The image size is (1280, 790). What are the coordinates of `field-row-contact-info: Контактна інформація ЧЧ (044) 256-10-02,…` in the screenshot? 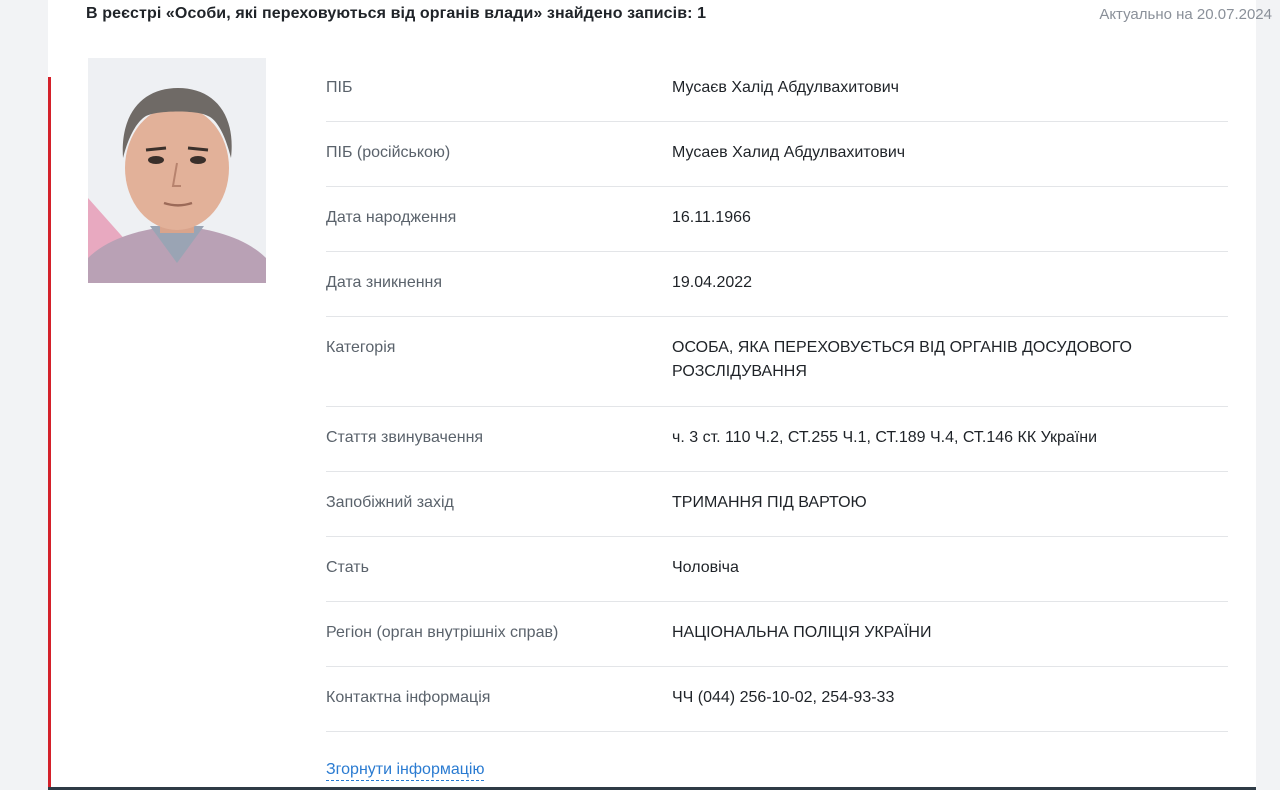 It's located at (777, 699).